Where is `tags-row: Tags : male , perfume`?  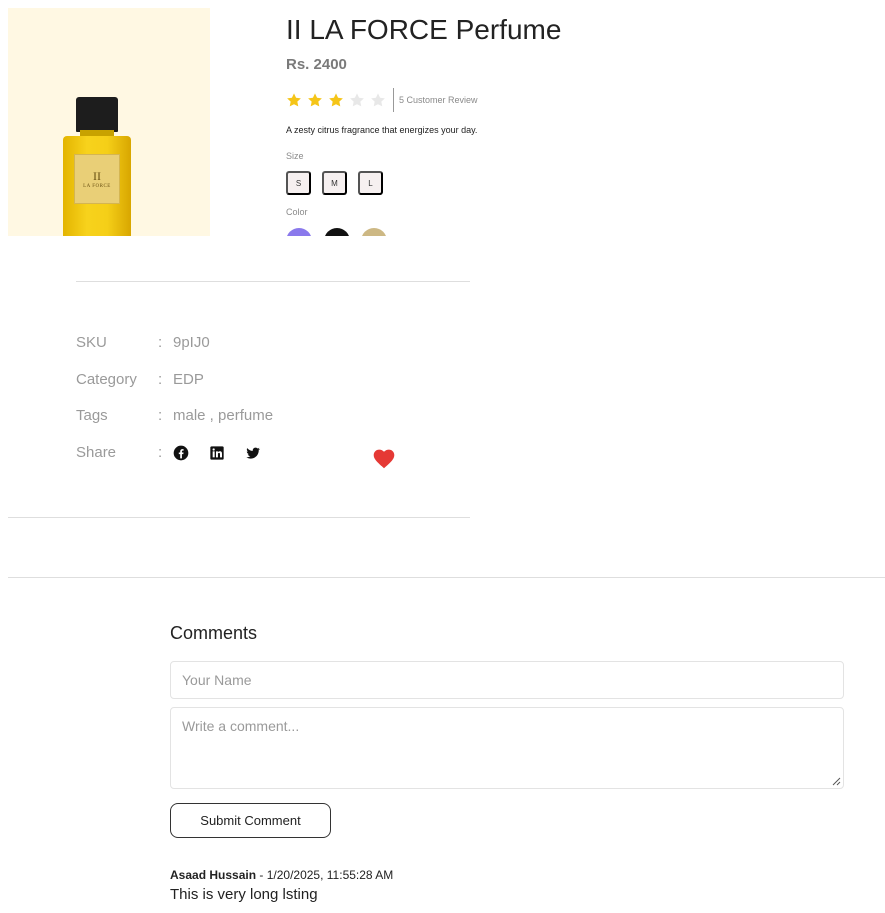 tags-row: Tags : male , perfume is located at coordinates (174, 415).